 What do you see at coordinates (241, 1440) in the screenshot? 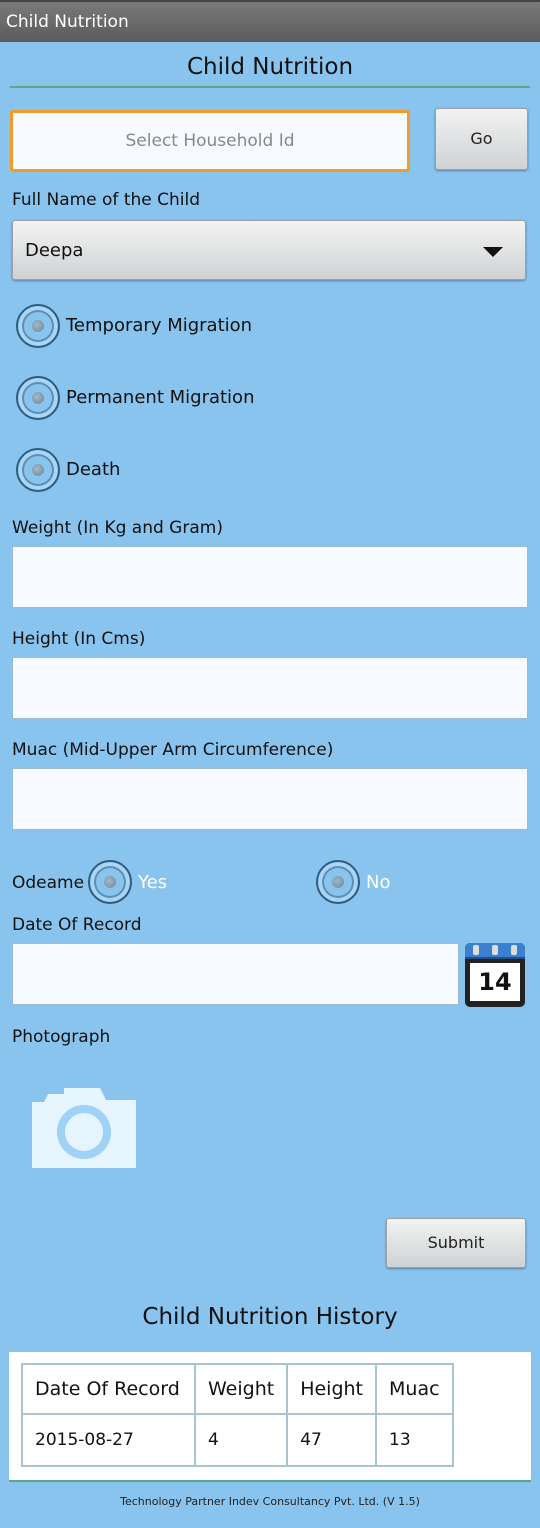
I see `history-cell-weight: 4` at bounding box center [241, 1440].